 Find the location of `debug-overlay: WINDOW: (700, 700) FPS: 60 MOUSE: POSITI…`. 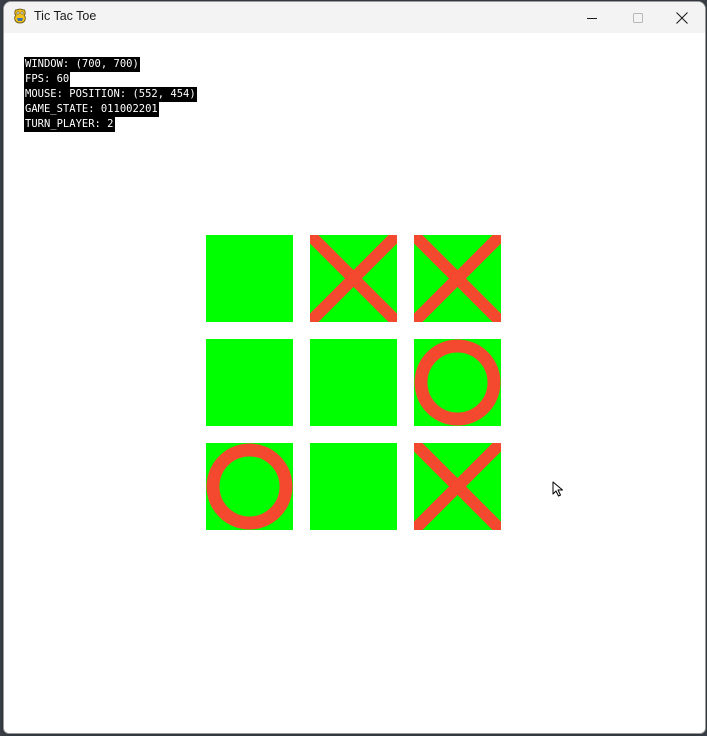

debug-overlay: WINDOW: (700, 700) FPS: 60 MOUSE: POSITI… is located at coordinates (110, 93).